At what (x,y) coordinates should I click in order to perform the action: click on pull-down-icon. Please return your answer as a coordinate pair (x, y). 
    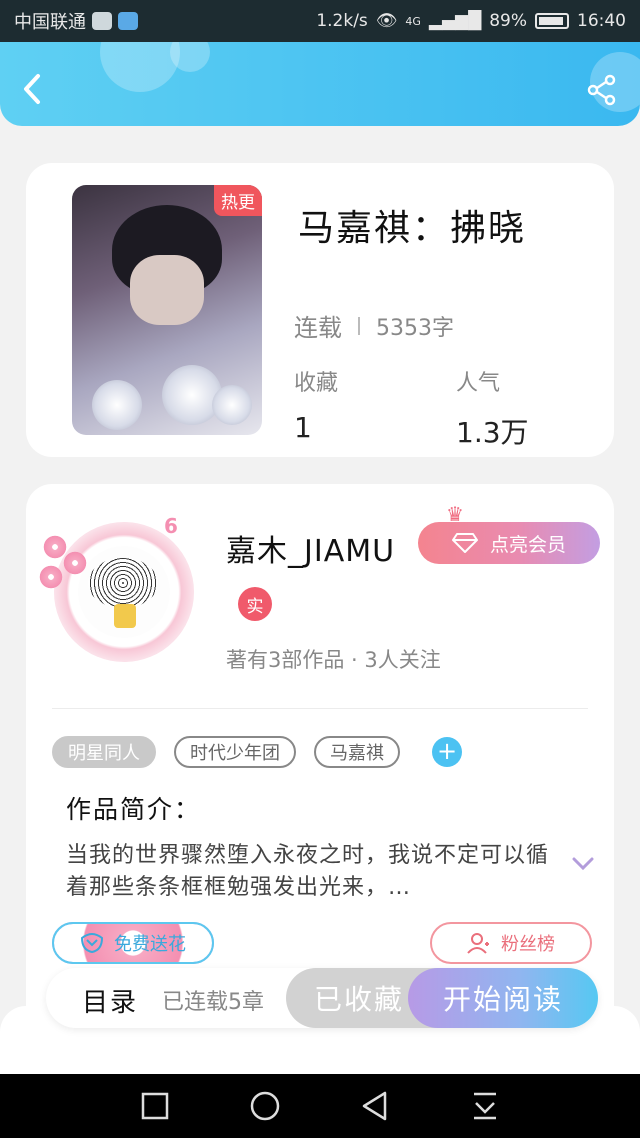
    Looking at the image, I should click on (485, 1106).